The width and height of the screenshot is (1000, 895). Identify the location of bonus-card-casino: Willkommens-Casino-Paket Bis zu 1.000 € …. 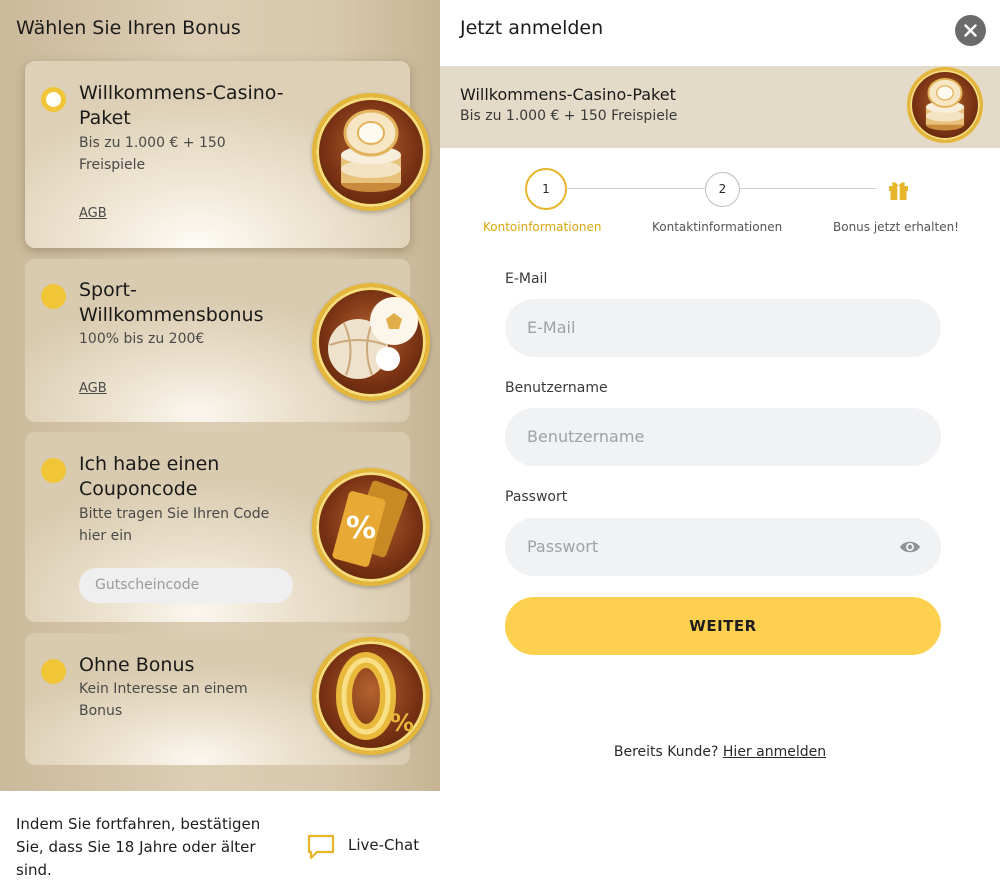
(227, 154).